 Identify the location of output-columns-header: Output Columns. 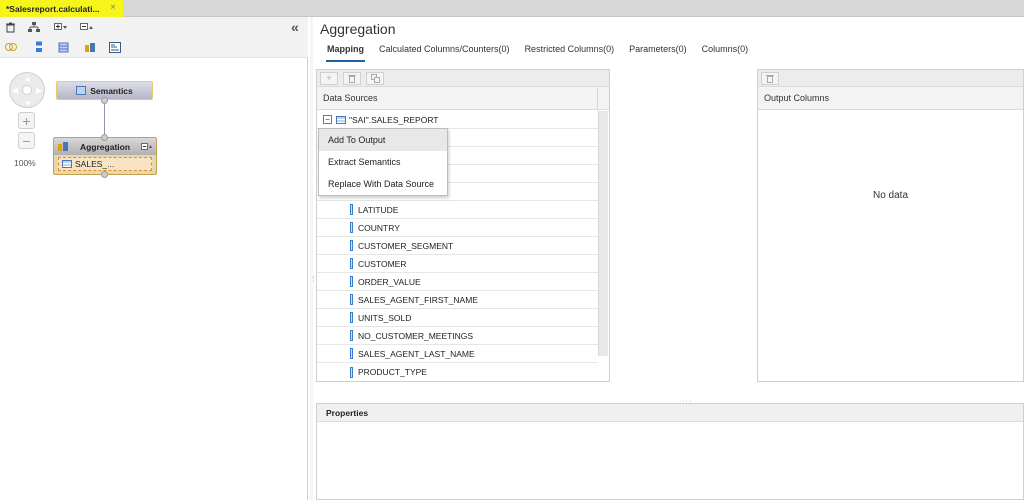
(890, 98).